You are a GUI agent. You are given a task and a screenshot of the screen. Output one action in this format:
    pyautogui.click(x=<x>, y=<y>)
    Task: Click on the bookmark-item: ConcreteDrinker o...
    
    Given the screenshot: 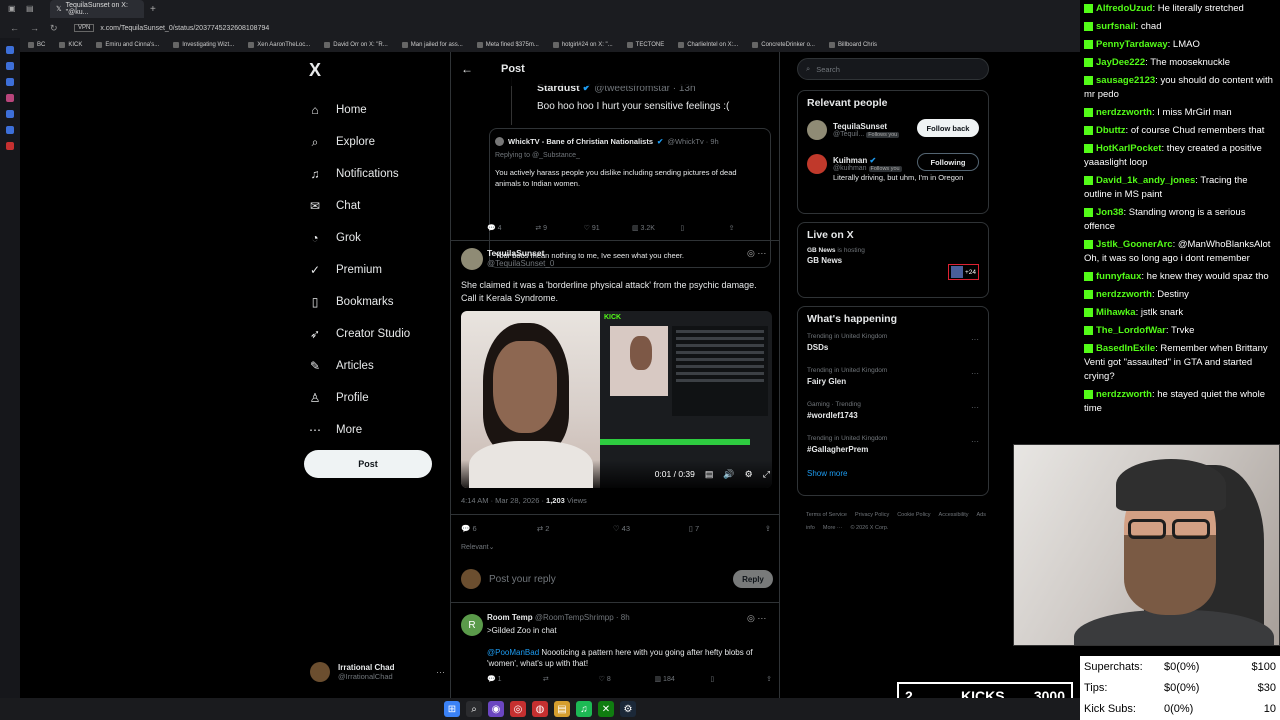 What is the action you would take?
    pyautogui.click(x=783, y=45)
    